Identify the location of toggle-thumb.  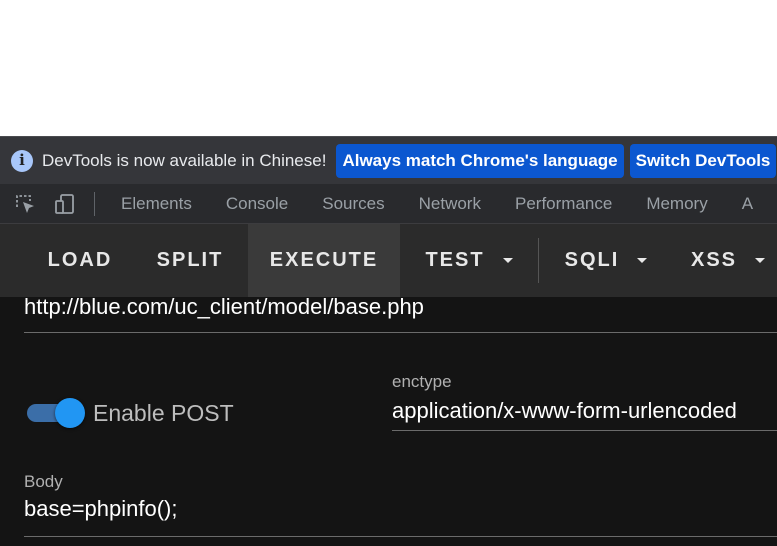
(70, 413).